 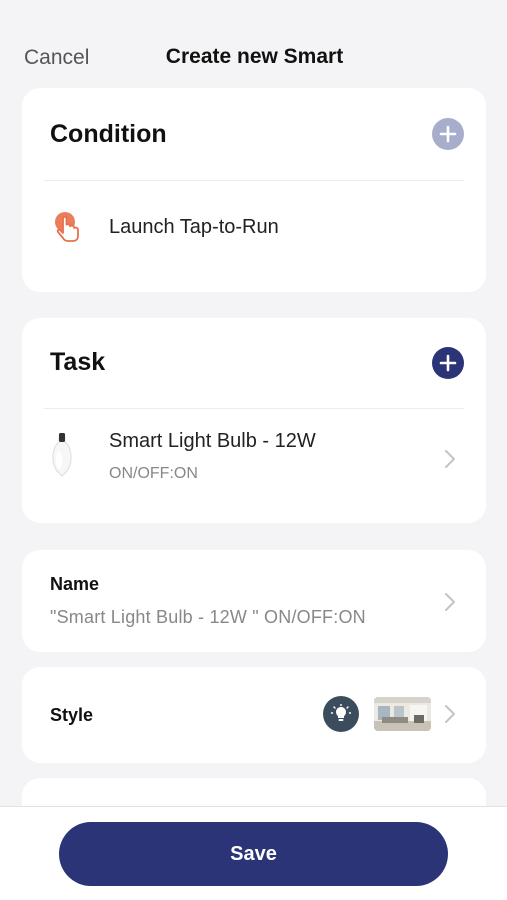 What do you see at coordinates (75, 584) in the screenshot?
I see `name-label: Name` at bounding box center [75, 584].